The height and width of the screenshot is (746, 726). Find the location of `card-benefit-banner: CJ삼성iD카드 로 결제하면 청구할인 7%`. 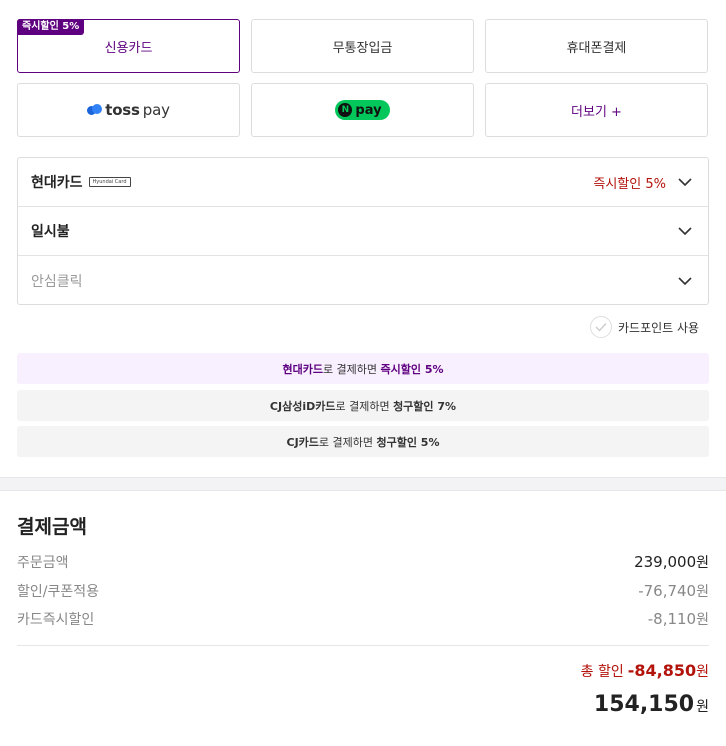

card-benefit-banner: CJ삼성iD카드 로 결제하면 청구할인 7% is located at coordinates (363, 405).